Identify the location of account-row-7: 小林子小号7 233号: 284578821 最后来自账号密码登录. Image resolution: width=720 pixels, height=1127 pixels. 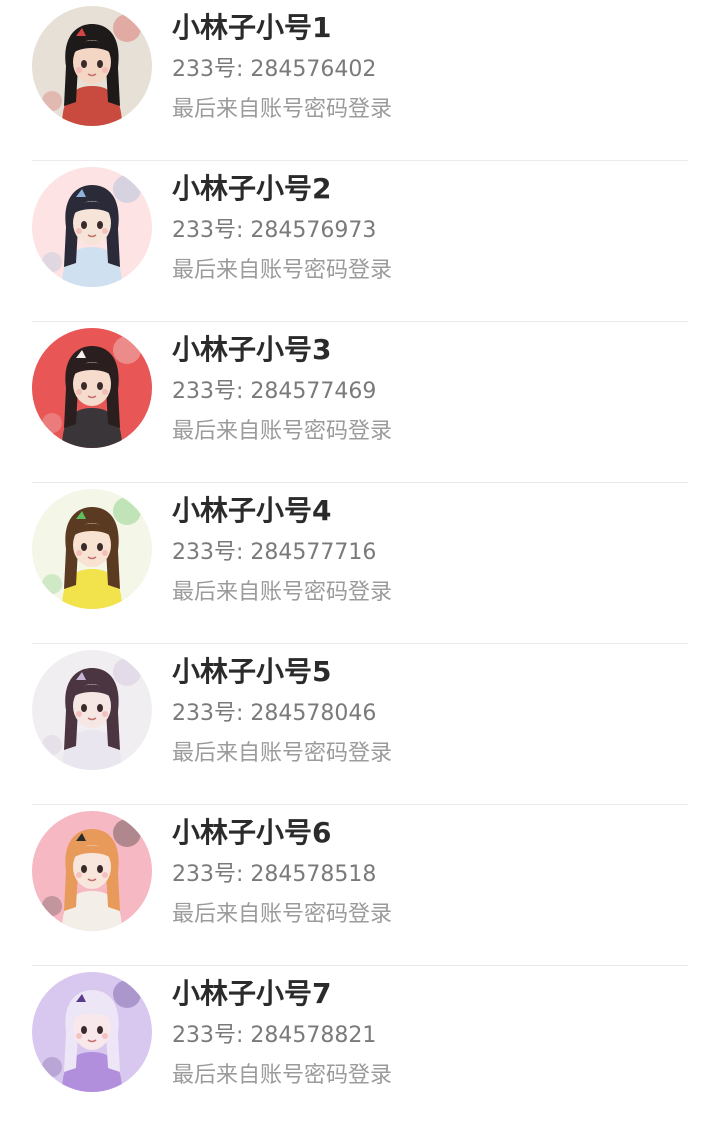
(360, 1046).